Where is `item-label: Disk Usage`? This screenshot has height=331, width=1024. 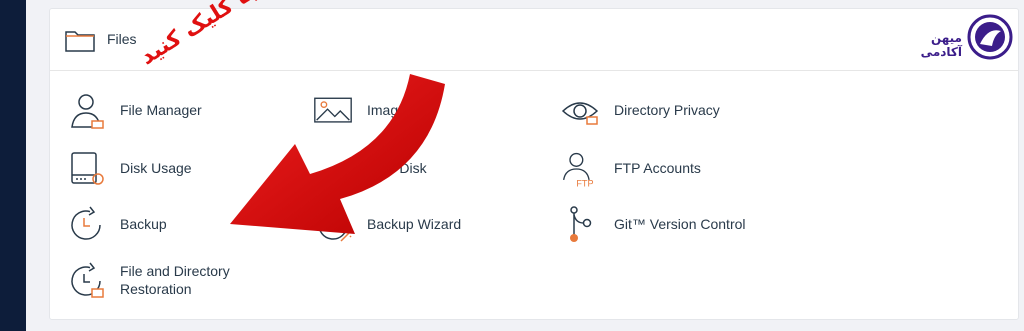
item-label: Disk Usage is located at coordinates (156, 168).